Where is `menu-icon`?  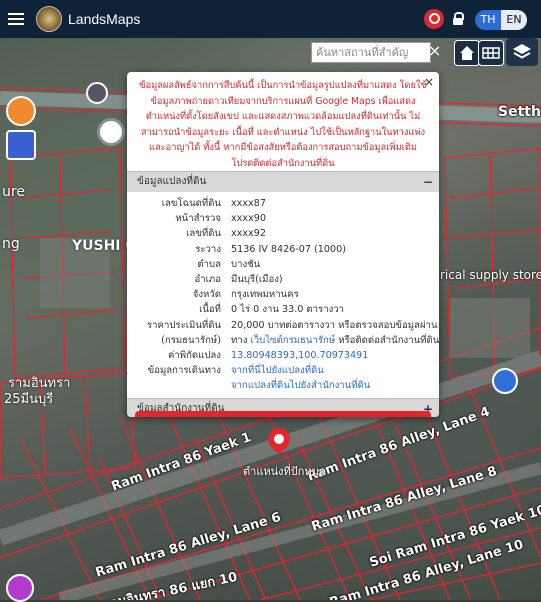 menu-icon is located at coordinates (16, 19).